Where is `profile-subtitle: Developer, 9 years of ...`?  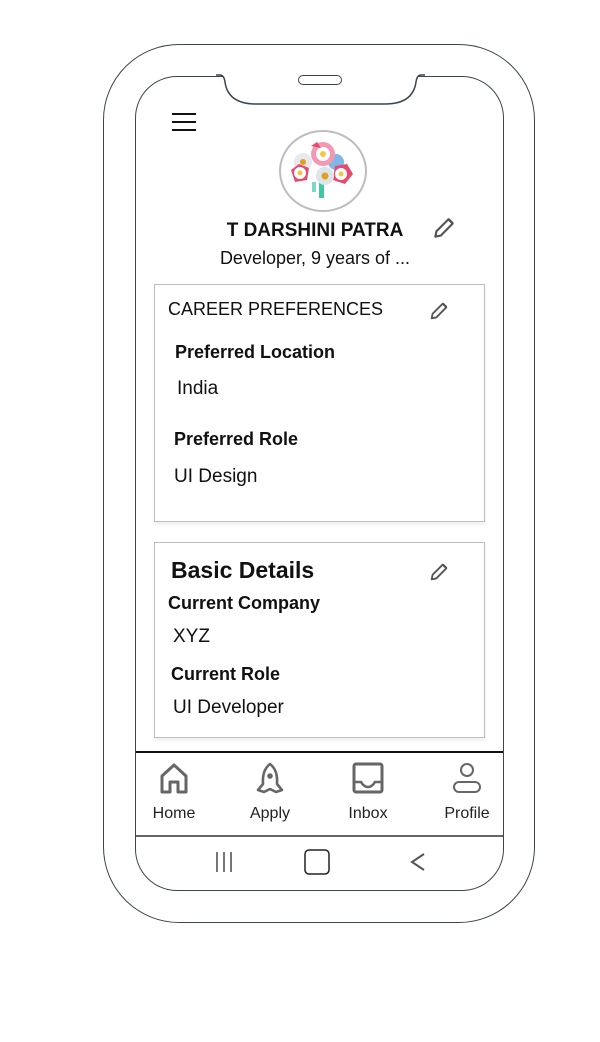 profile-subtitle: Developer, 9 years of ... is located at coordinates (315, 258).